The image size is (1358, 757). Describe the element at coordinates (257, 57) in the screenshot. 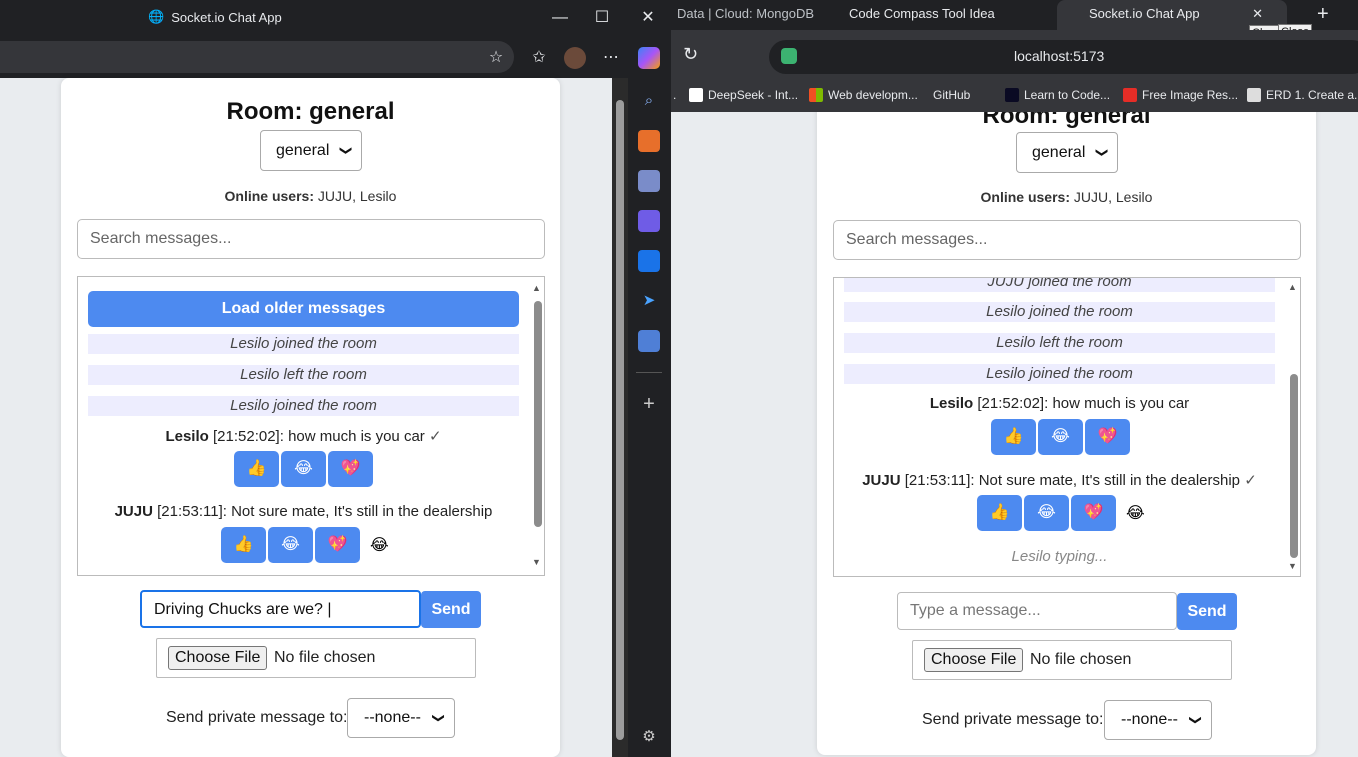

I see `left-address-bar` at that location.